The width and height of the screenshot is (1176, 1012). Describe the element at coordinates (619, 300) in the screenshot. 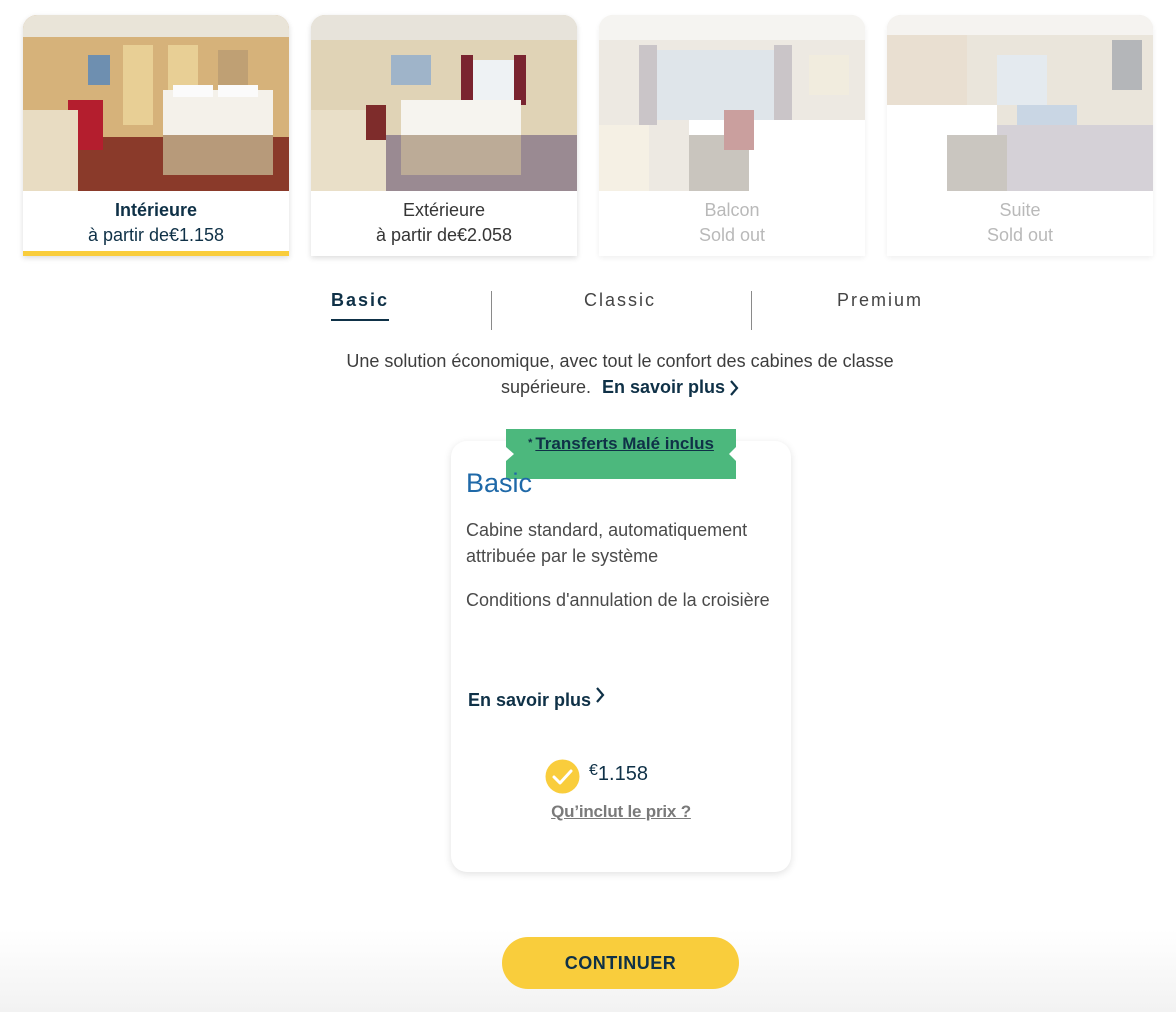

I see `tab-label: Classic` at that location.